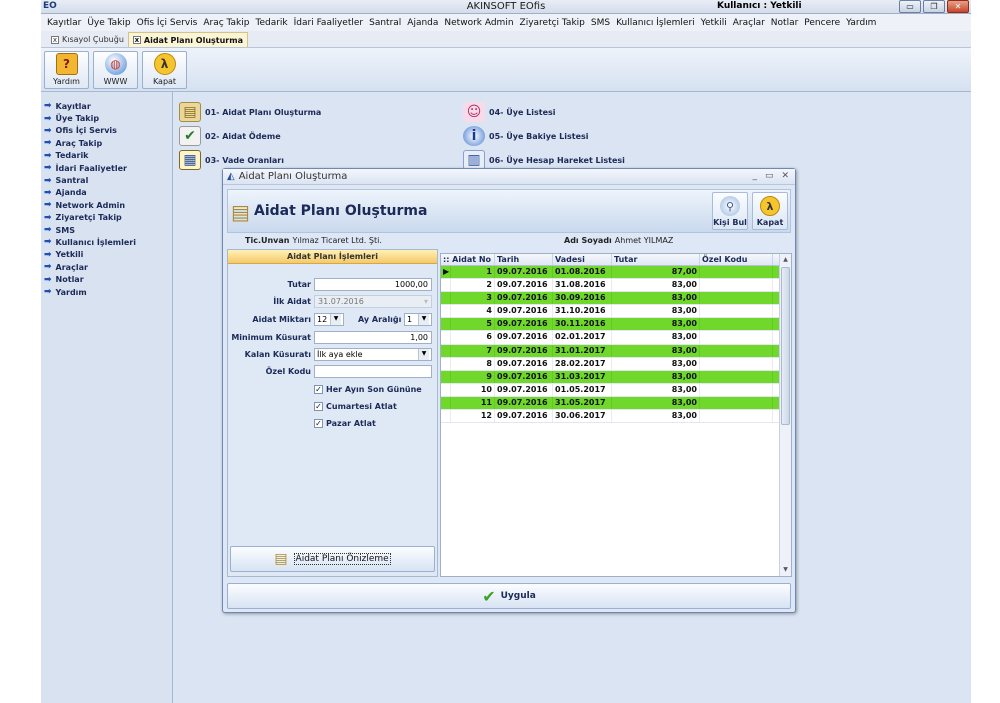 The height and width of the screenshot is (703, 1000). Describe the element at coordinates (754, 176) in the screenshot. I see `dialog-minimize-button: _` at that location.